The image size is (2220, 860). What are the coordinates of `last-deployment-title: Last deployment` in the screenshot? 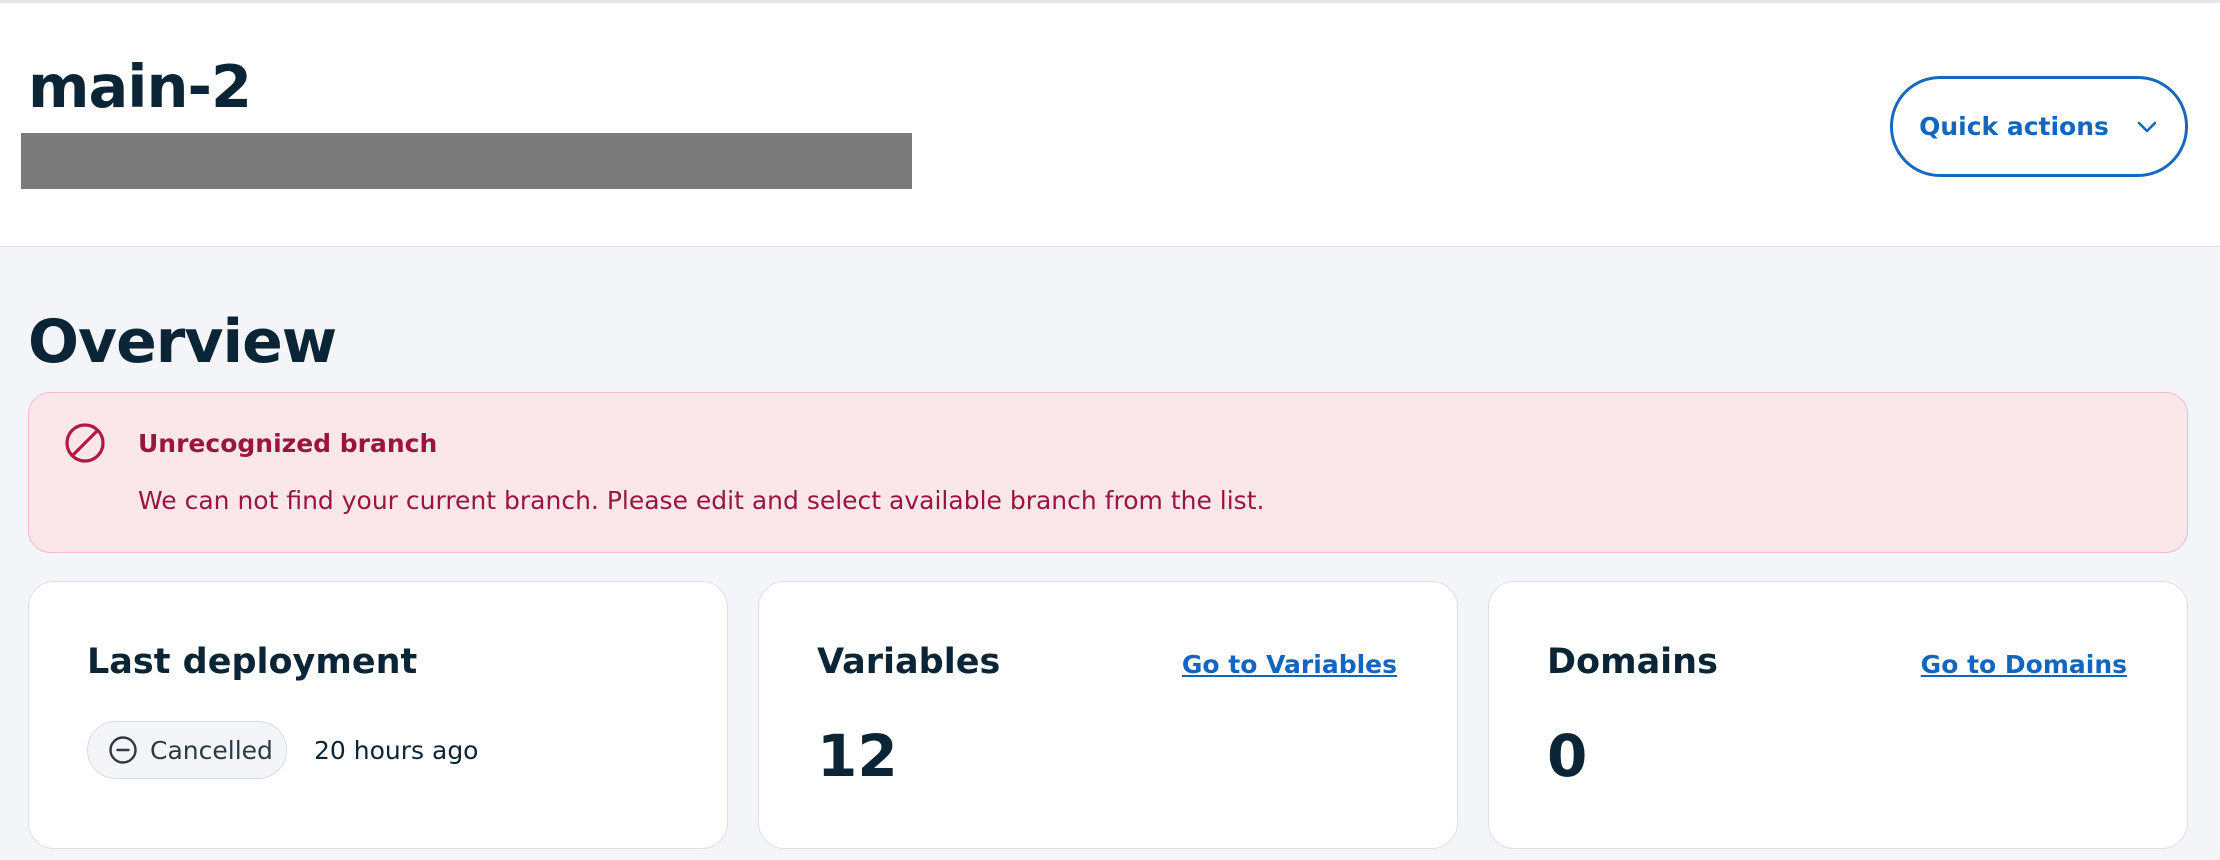 It's located at (252, 662).